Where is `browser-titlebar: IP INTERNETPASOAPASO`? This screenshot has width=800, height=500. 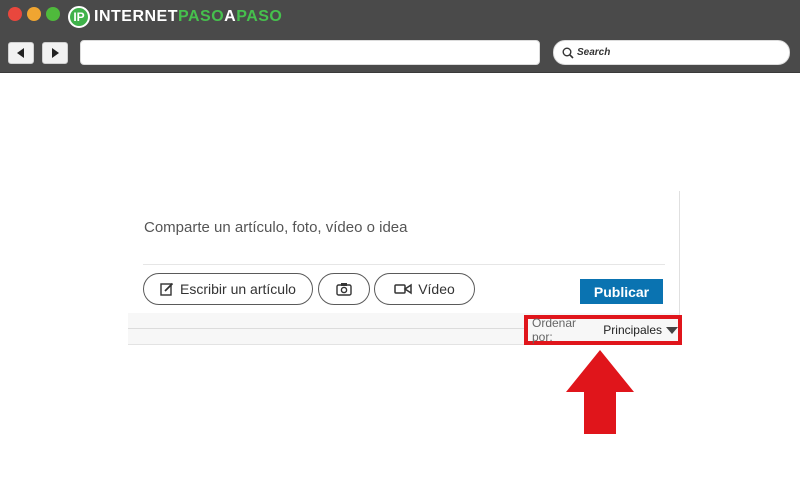 browser-titlebar: IP INTERNETPASOAPASO is located at coordinates (400, 17).